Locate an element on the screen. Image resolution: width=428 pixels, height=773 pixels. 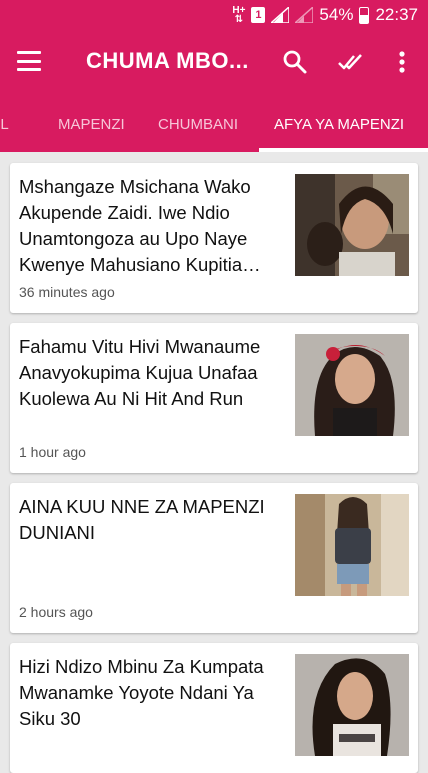
battery-charging-icon is located at coordinates (364, 15).